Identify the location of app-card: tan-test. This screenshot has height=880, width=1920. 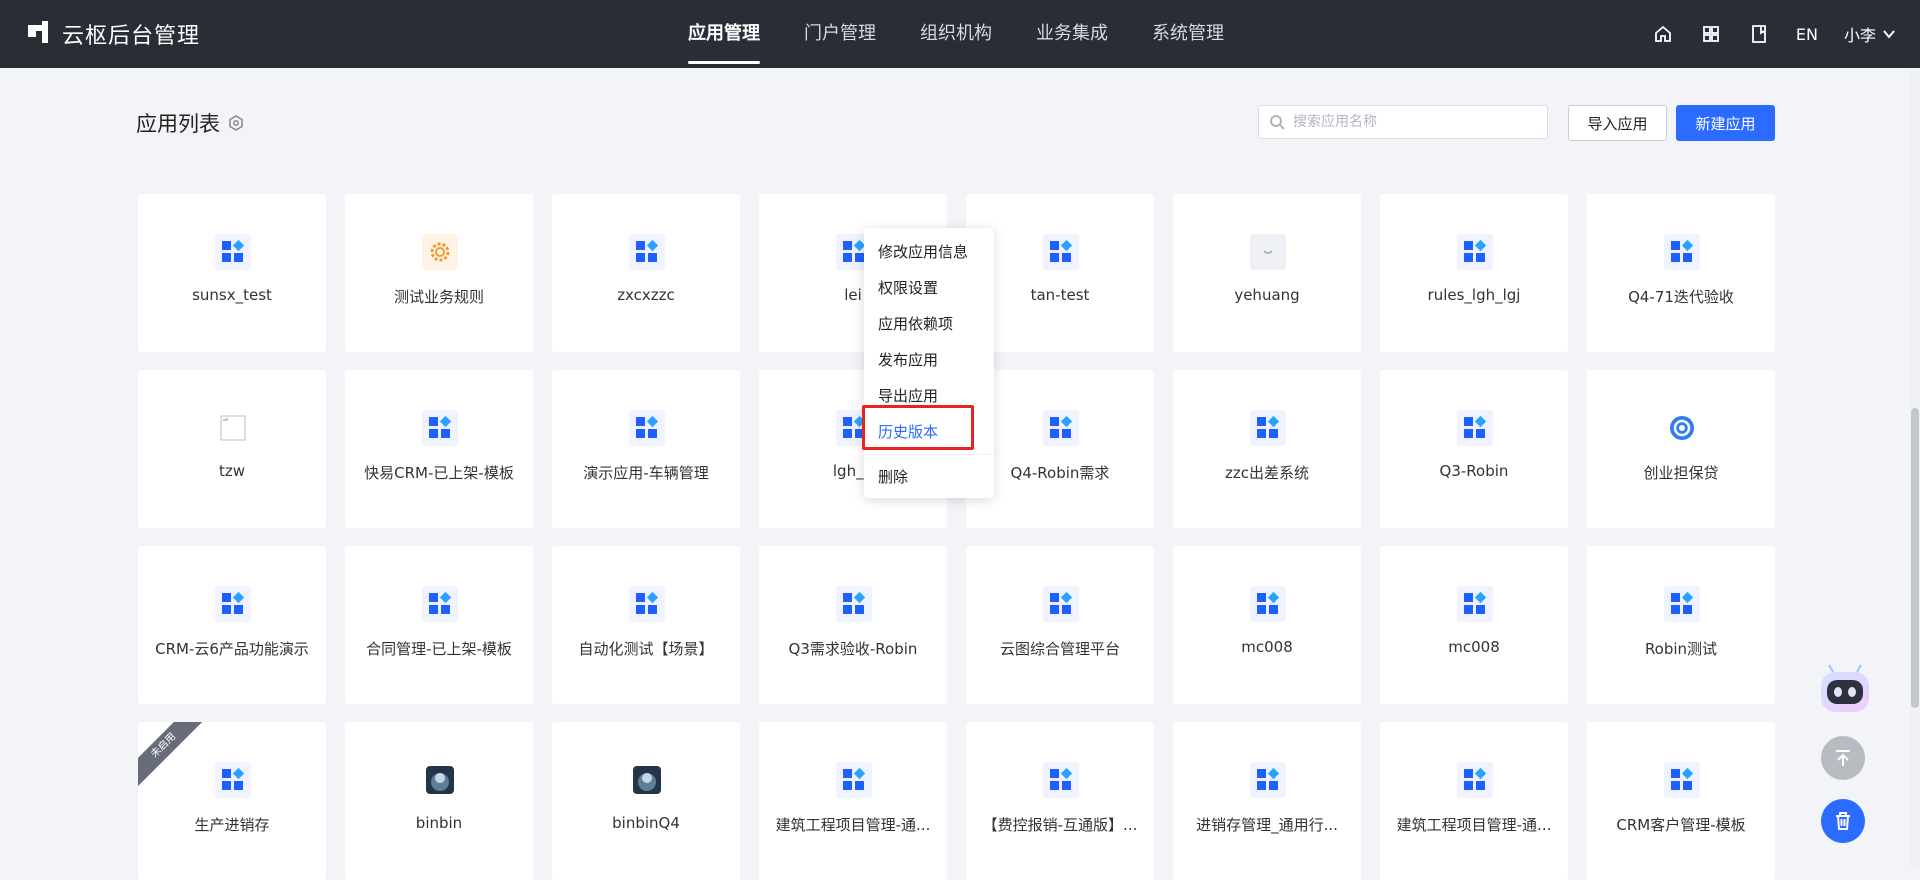
(1060, 273).